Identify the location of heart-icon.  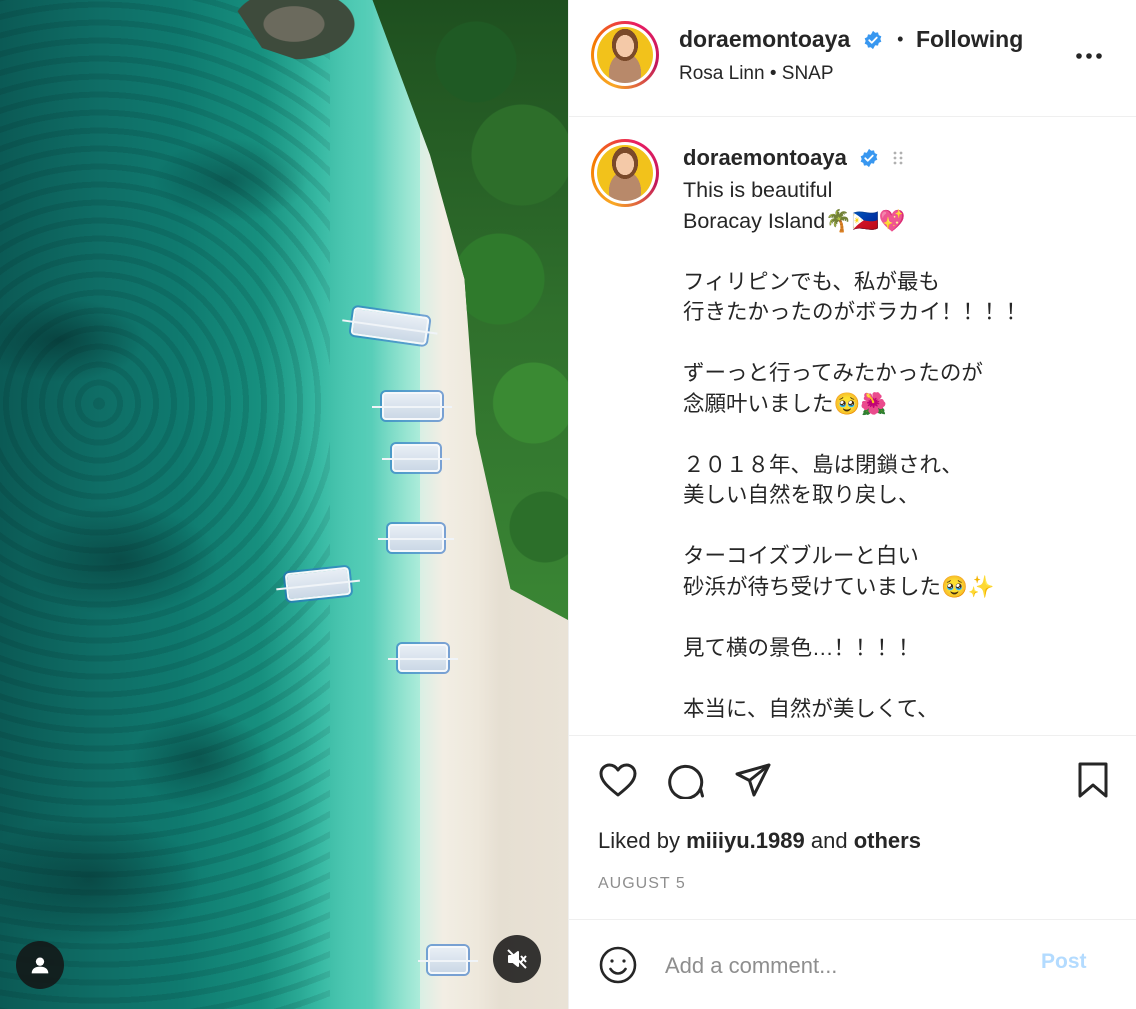
(618, 780).